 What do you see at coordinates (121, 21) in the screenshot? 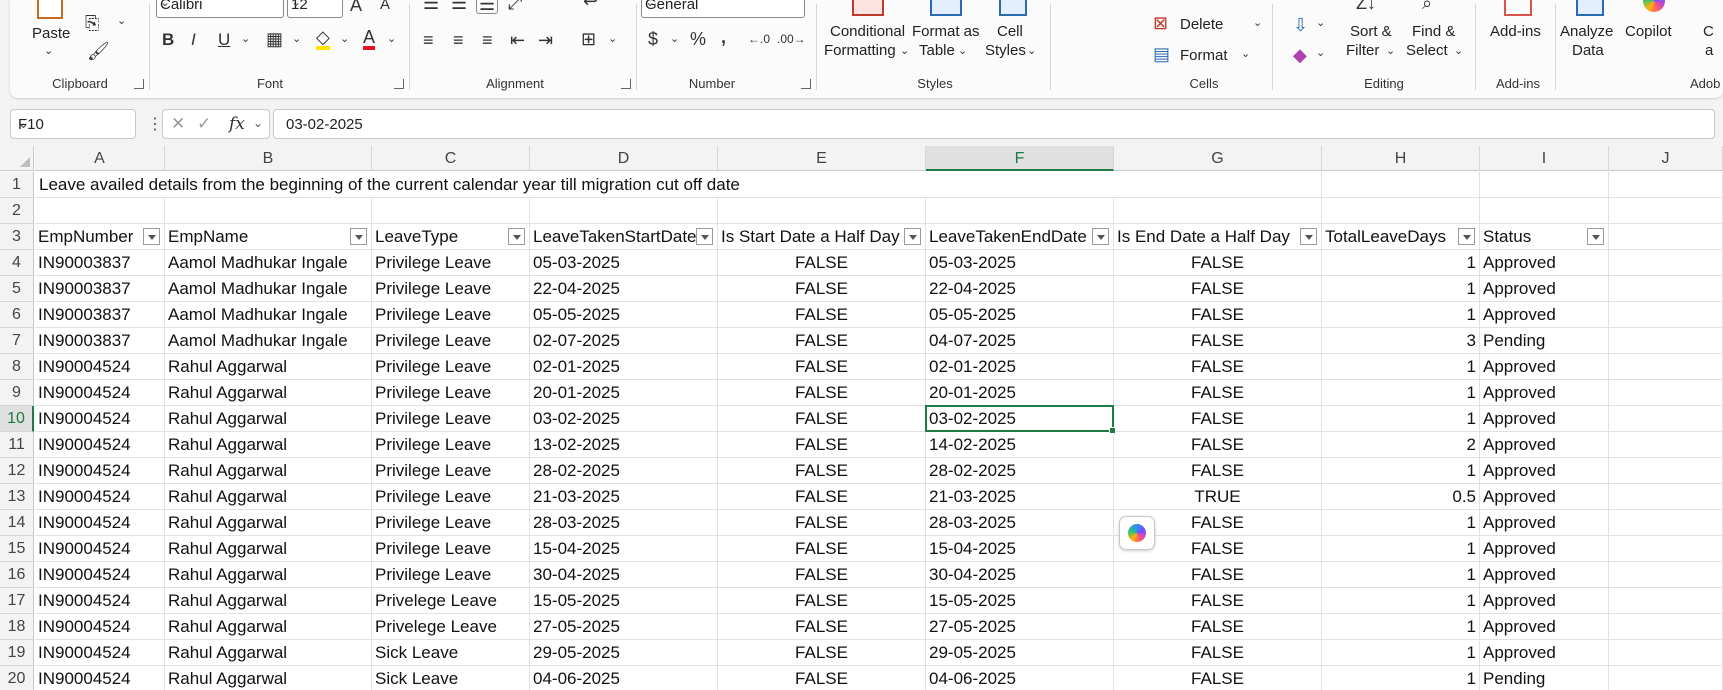
I see `copy-dropdown-icon: ⌄` at bounding box center [121, 21].